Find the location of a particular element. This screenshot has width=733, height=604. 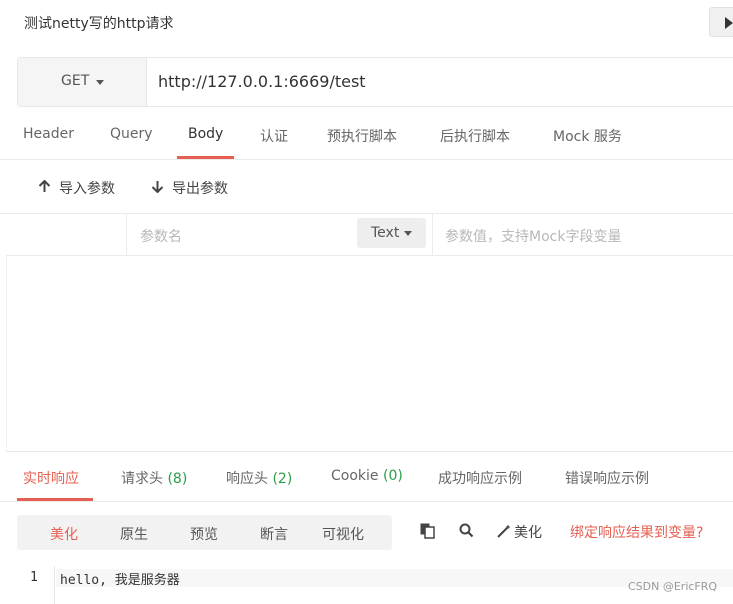

tab-mock-service: Mock 服务 is located at coordinates (587, 136).